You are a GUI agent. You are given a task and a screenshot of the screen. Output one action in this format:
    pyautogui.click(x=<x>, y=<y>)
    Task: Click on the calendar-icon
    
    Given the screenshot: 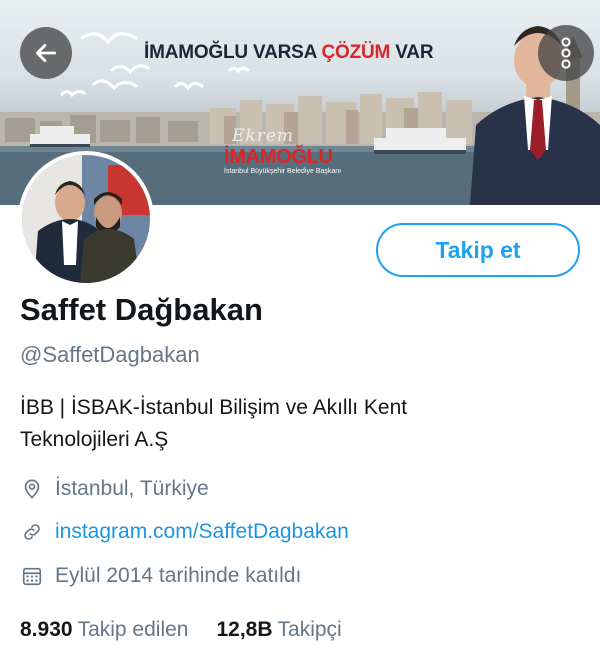 What is the action you would take?
    pyautogui.click(x=32, y=576)
    